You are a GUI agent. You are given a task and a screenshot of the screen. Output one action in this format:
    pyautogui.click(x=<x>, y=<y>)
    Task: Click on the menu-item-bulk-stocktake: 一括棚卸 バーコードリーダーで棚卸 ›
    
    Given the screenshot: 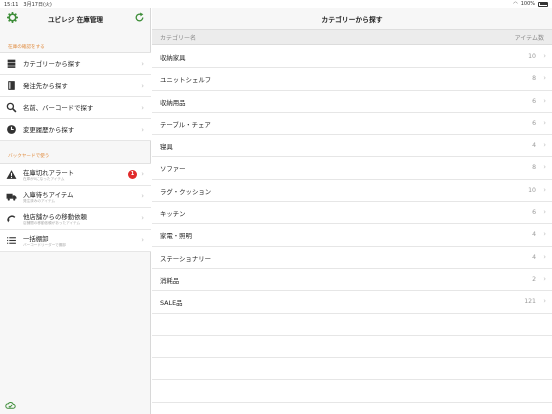 What is the action you would take?
    pyautogui.click(x=75, y=241)
    